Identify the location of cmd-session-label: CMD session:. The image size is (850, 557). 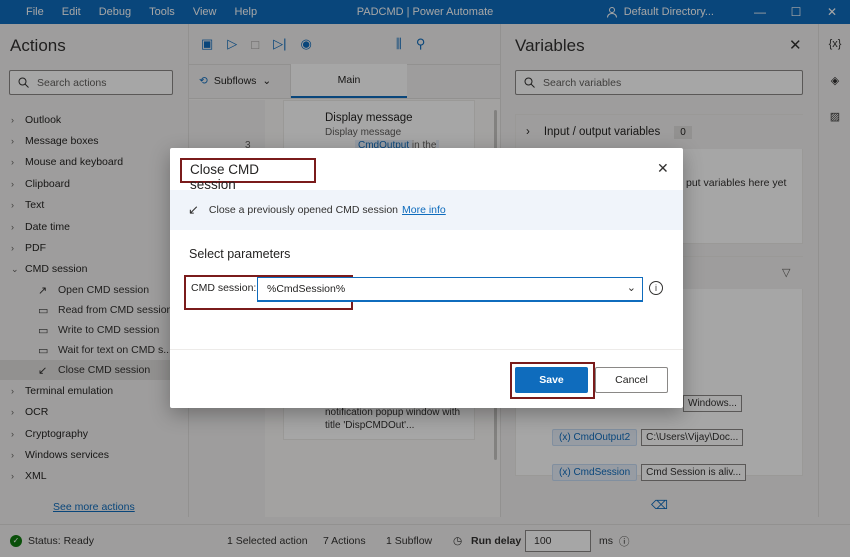
(224, 288).